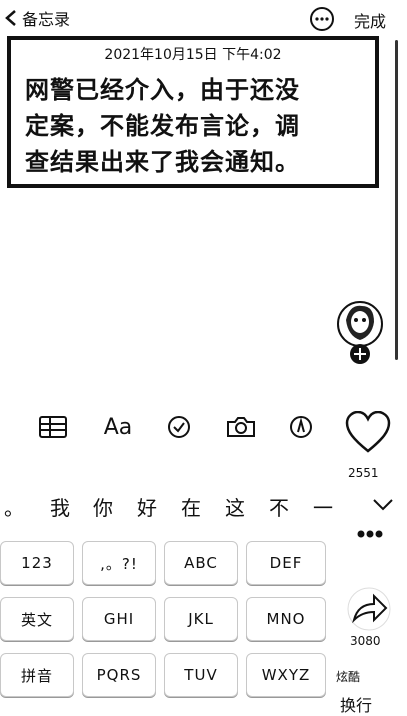  I want to click on table-button, so click(53, 427).